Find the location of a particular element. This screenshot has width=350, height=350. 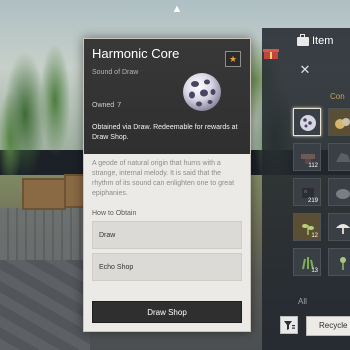

mushroom-icon is located at coordinates (343, 229).